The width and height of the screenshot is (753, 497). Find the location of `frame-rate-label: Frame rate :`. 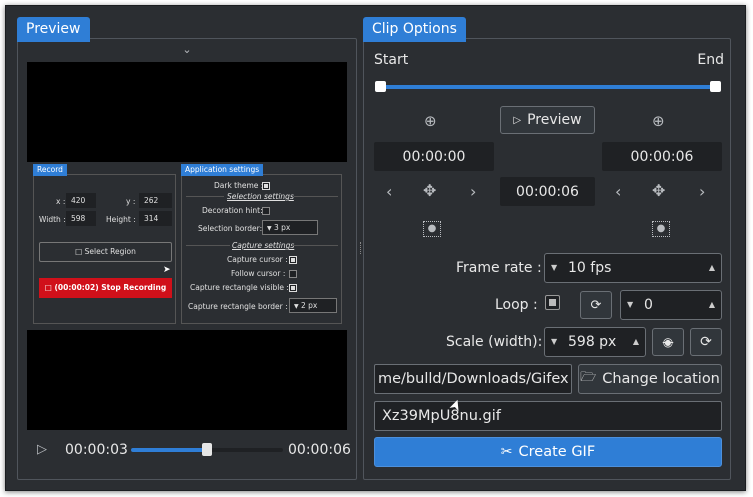

frame-rate-label: Frame rate : is located at coordinates (499, 268).